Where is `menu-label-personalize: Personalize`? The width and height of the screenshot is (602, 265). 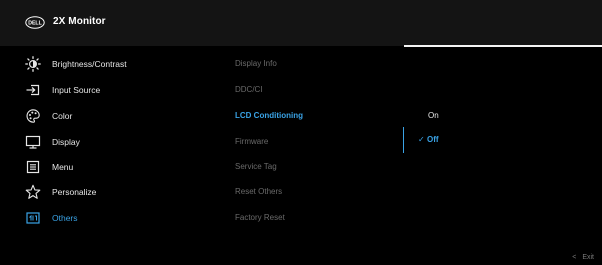 menu-label-personalize: Personalize is located at coordinates (74, 192).